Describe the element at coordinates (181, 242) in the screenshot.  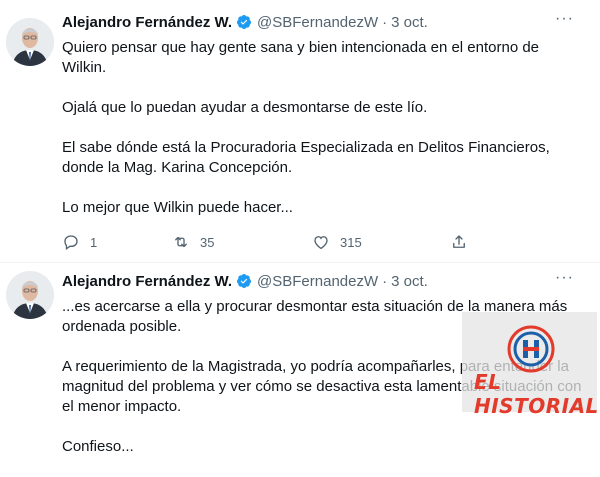
I see `retweet-icon` at that location.